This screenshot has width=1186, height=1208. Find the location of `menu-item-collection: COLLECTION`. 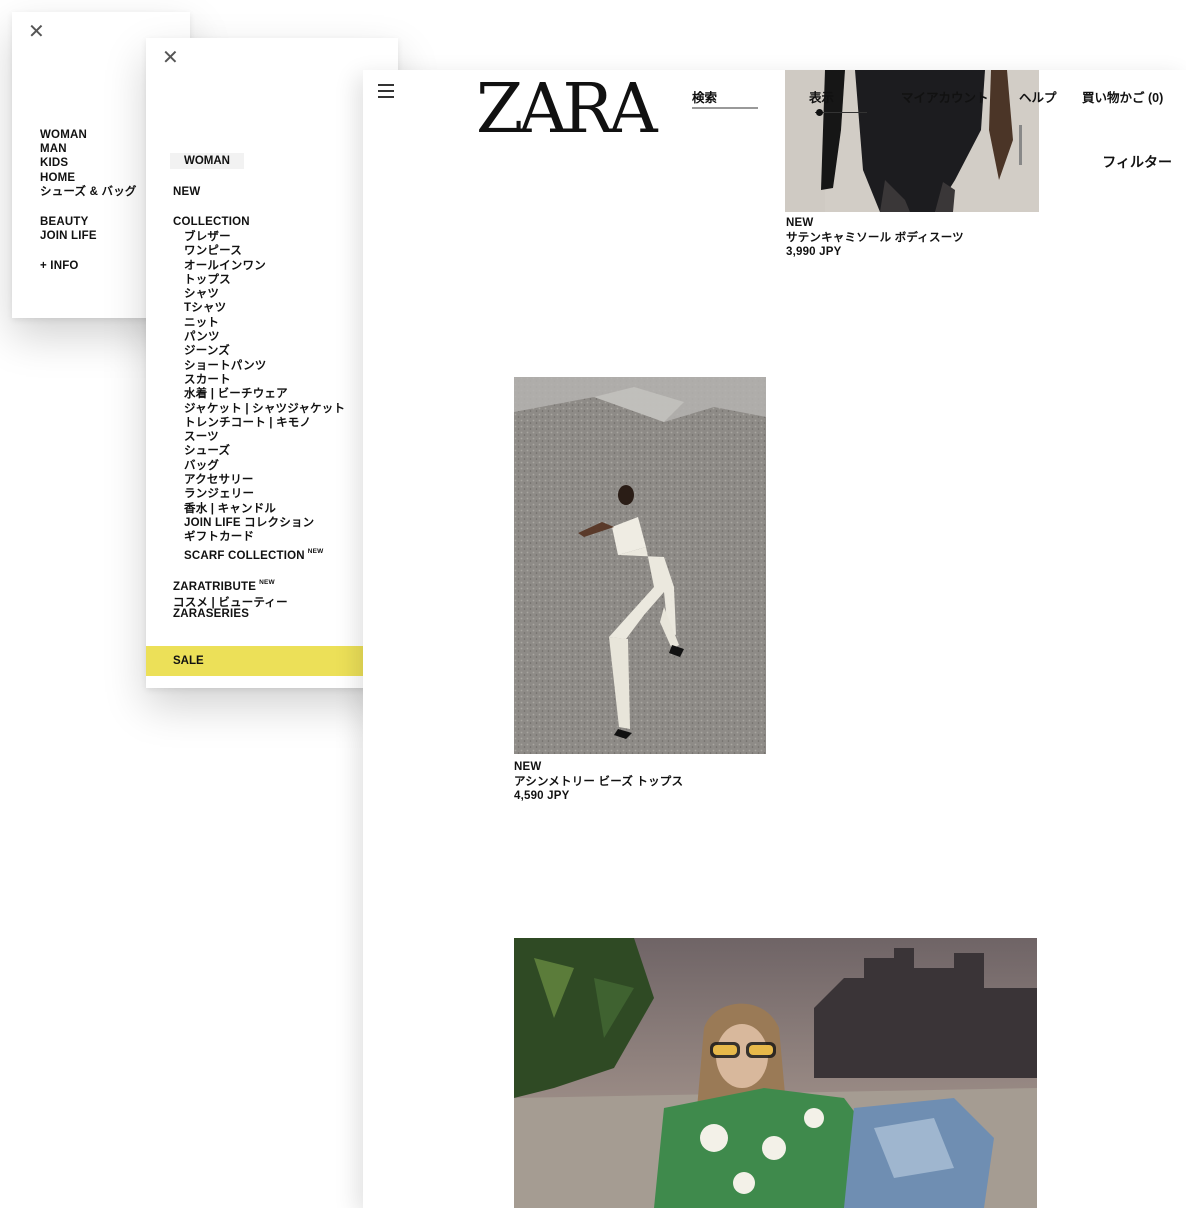

menu-item-collection: COLLECTION is located at coordinates (211, 222).